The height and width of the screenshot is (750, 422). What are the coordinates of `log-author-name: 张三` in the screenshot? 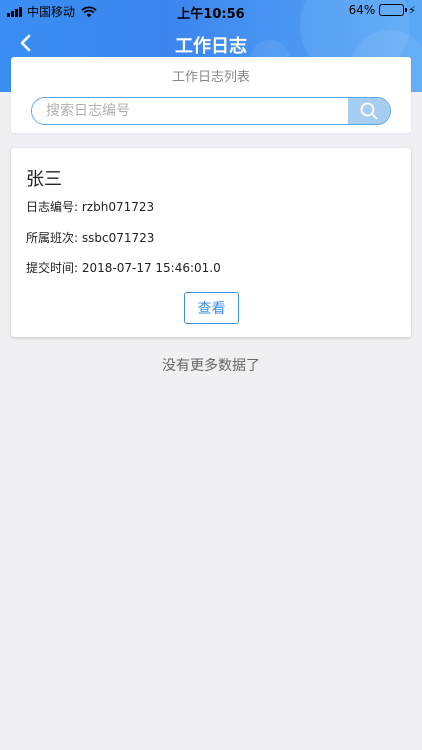 It's located at (44, 179).